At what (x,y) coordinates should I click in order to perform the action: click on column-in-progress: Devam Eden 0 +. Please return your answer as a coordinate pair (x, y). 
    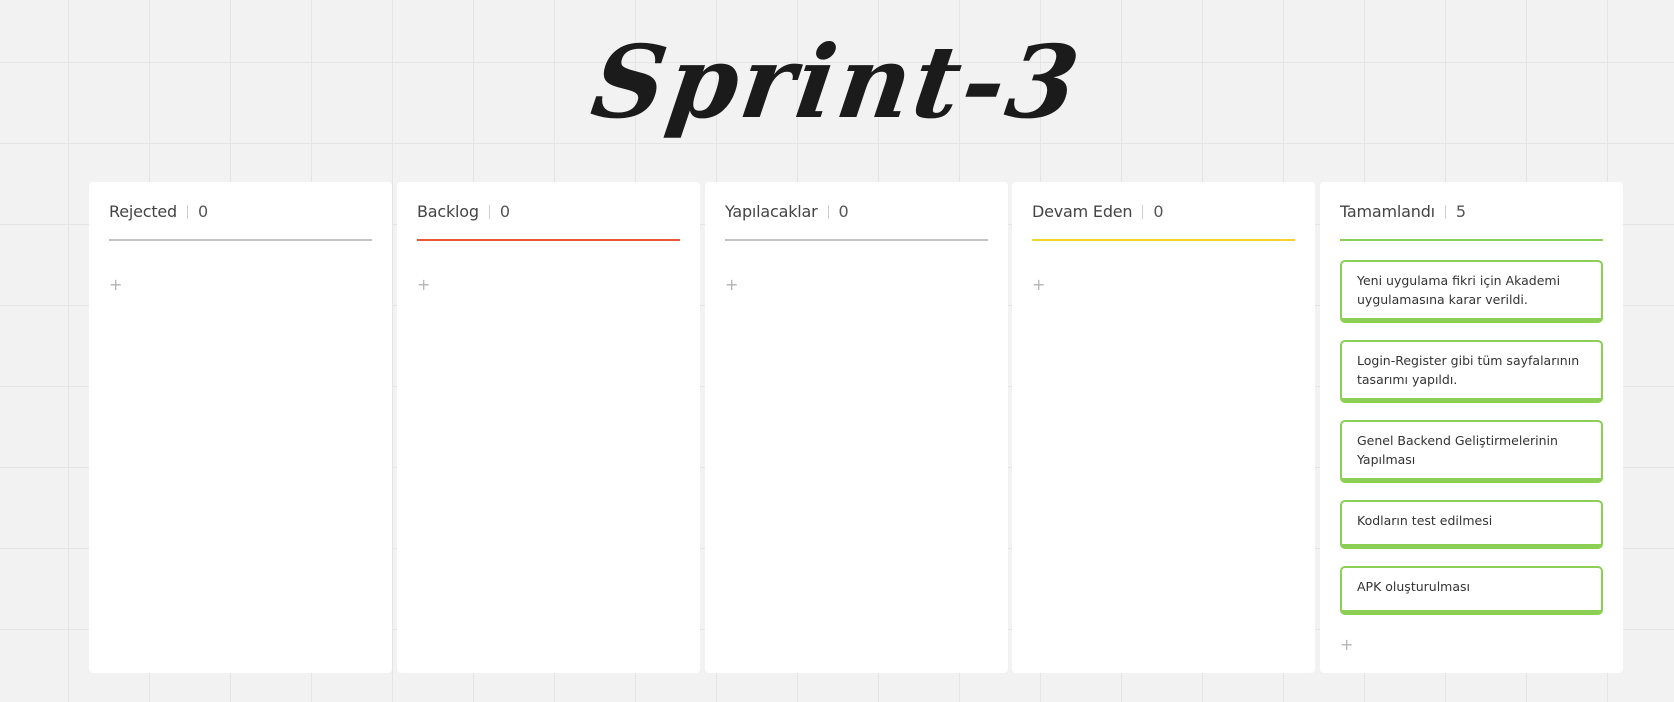
    Looking at the image, I should click on (1163, 427).